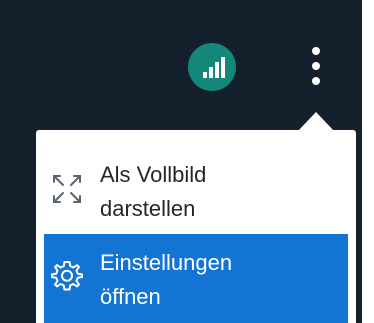 The image size is (374, 323). What do you see at coordinates (316, 121) in the screenshot?
I see `menu-pointer` at bounding box center [316, 121].